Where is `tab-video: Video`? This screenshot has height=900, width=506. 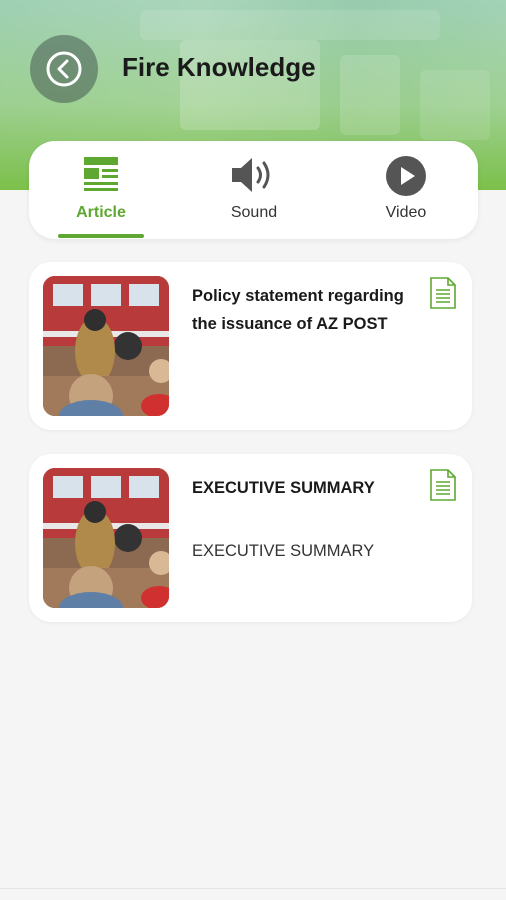 tab-video: Video is located at coordinates (406, 190).